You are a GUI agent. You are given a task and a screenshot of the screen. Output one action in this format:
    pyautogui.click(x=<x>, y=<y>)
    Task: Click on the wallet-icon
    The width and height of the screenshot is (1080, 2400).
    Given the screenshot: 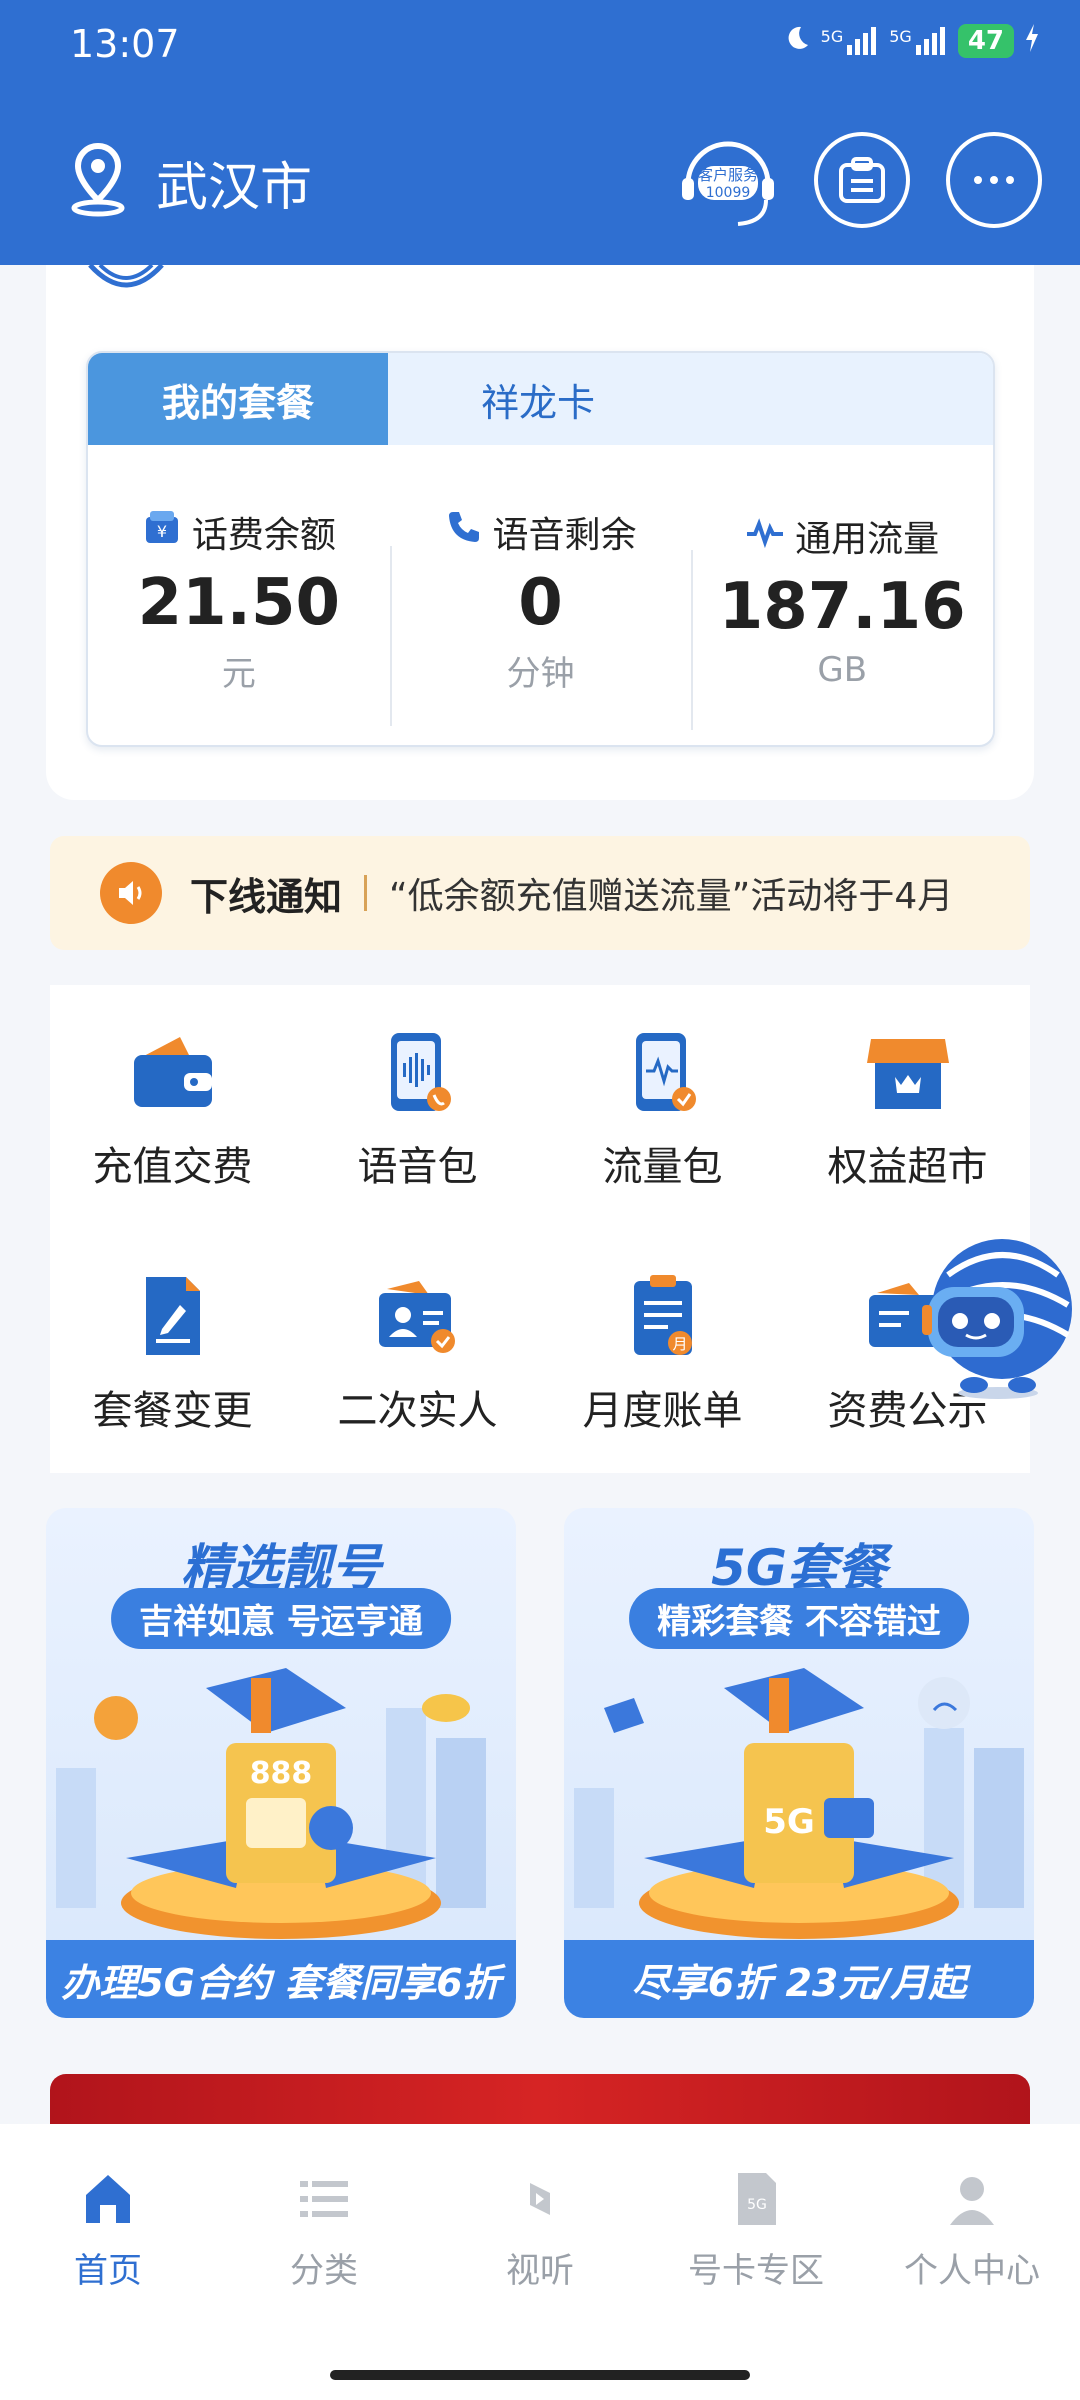 What is the action you would take?
    pyautogui.click(x=173, y=1072)
    